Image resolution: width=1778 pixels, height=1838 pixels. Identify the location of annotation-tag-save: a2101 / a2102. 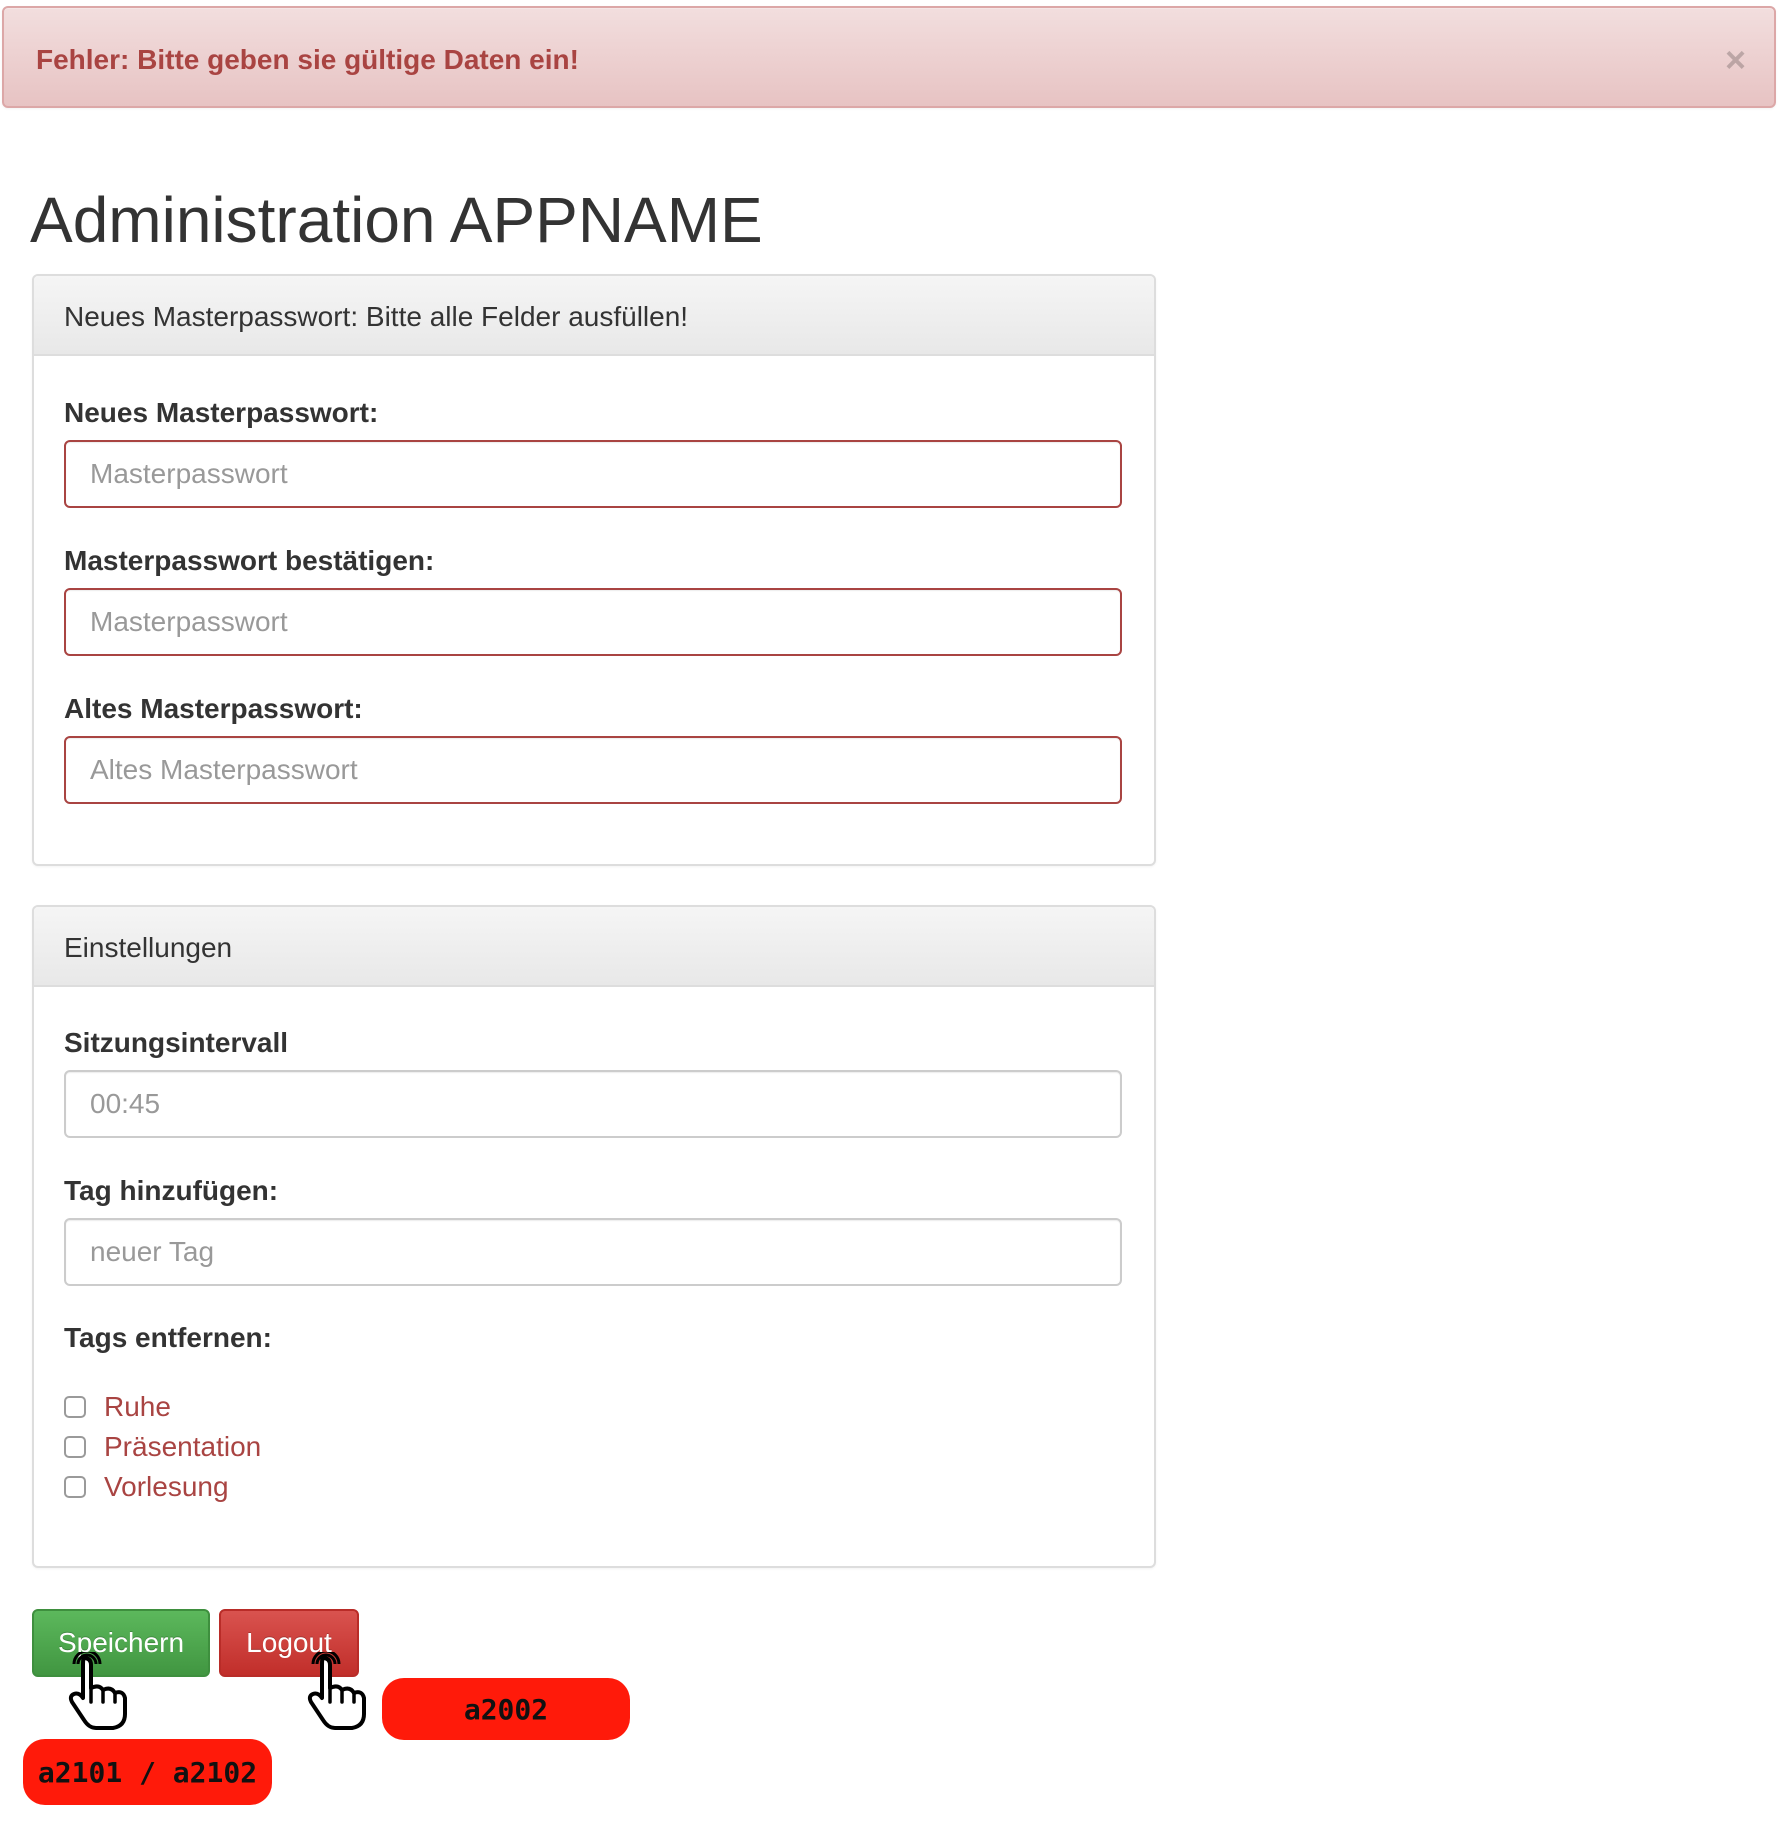
(147, 1772).